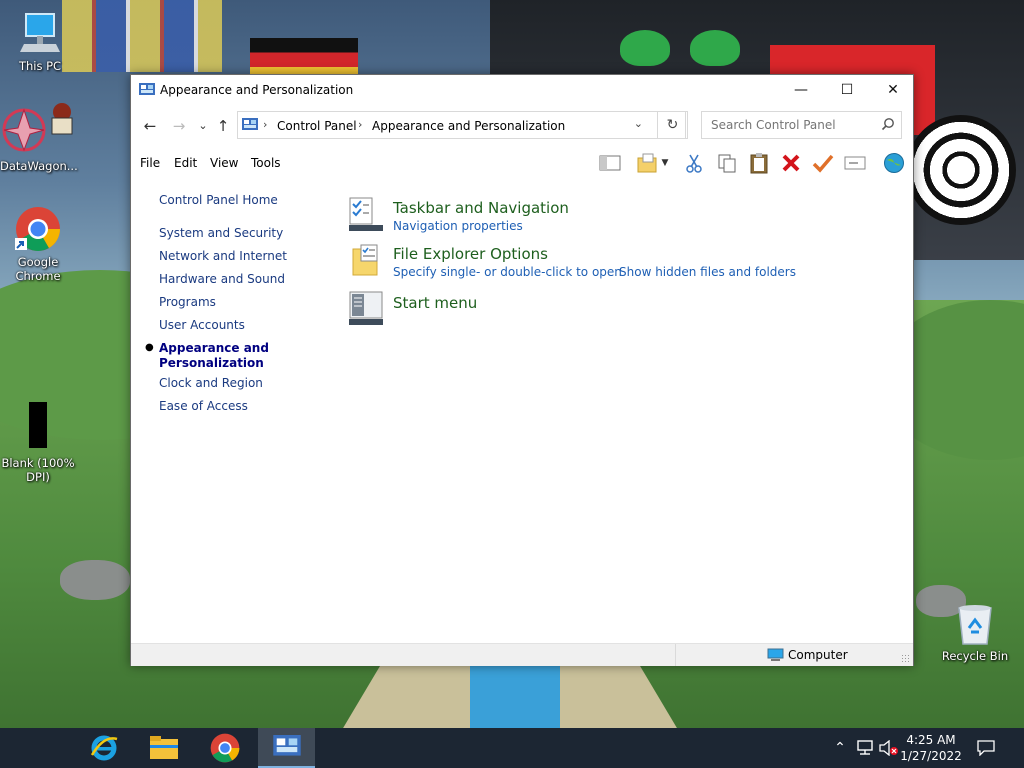 The height and width of the screenshot is (768, 1024). What do you see at coordinates (888, 124) in the screenshot?
I see `search-icon` at bounding box center [888, 124].